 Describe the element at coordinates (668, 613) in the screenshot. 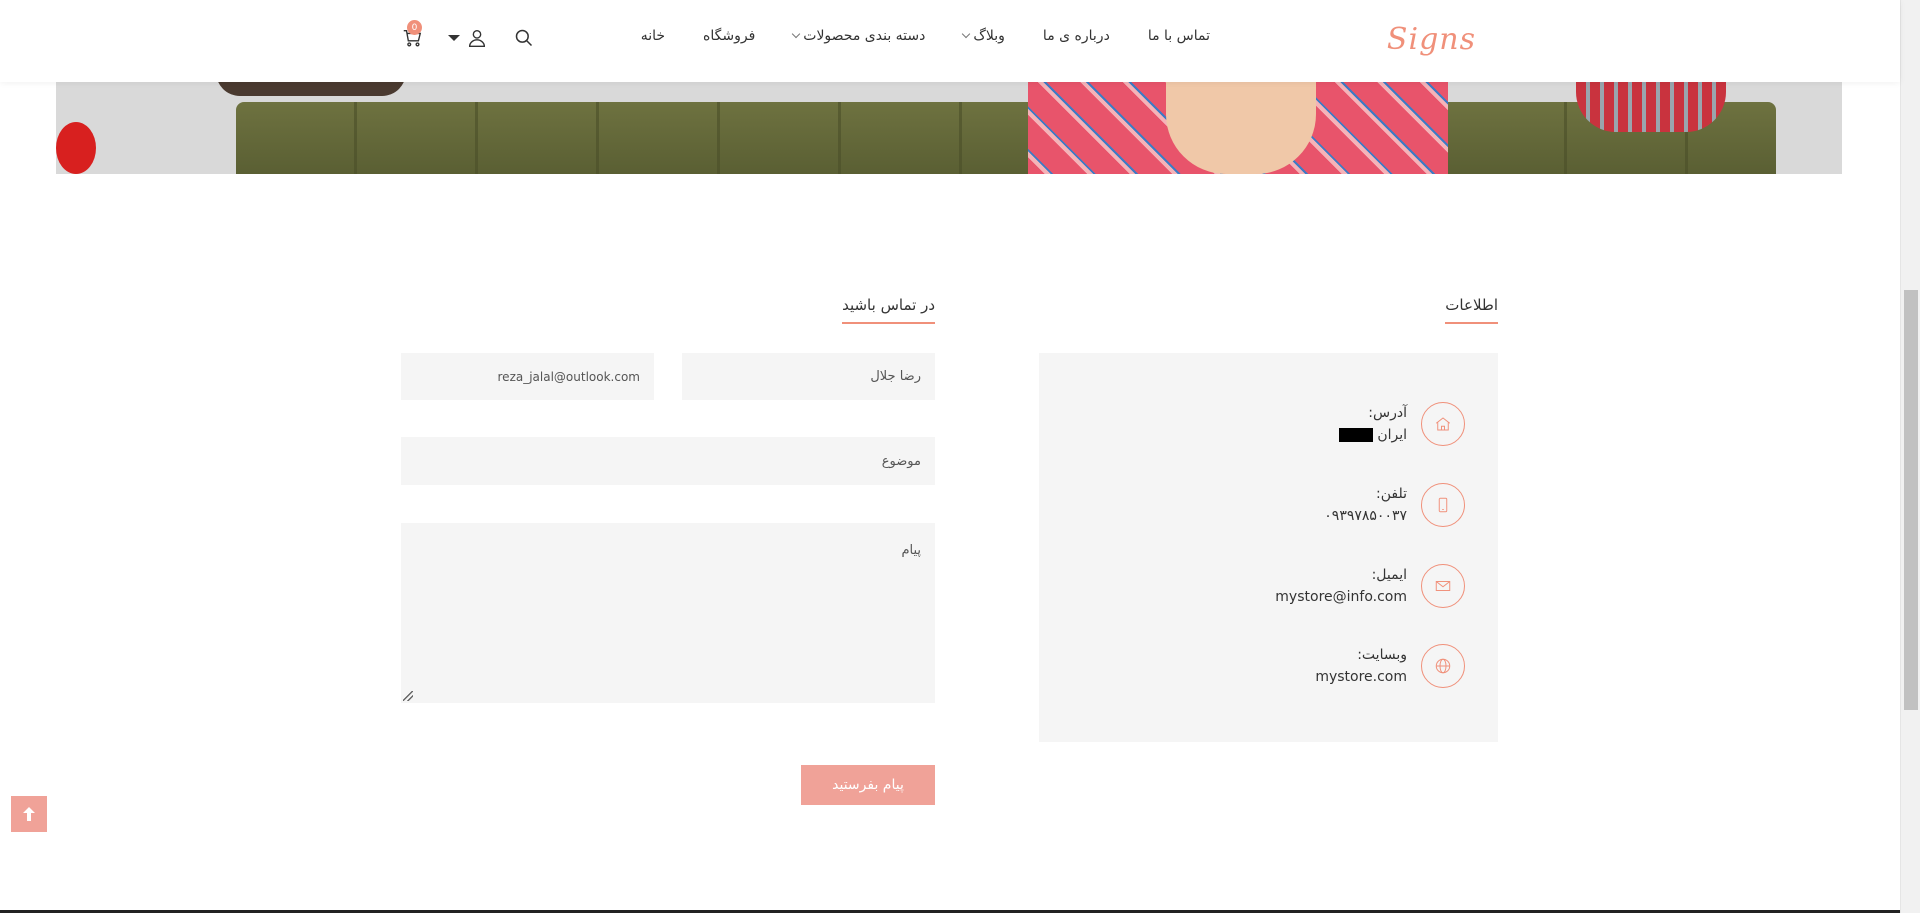

I see `message-field: پیام` at that location.